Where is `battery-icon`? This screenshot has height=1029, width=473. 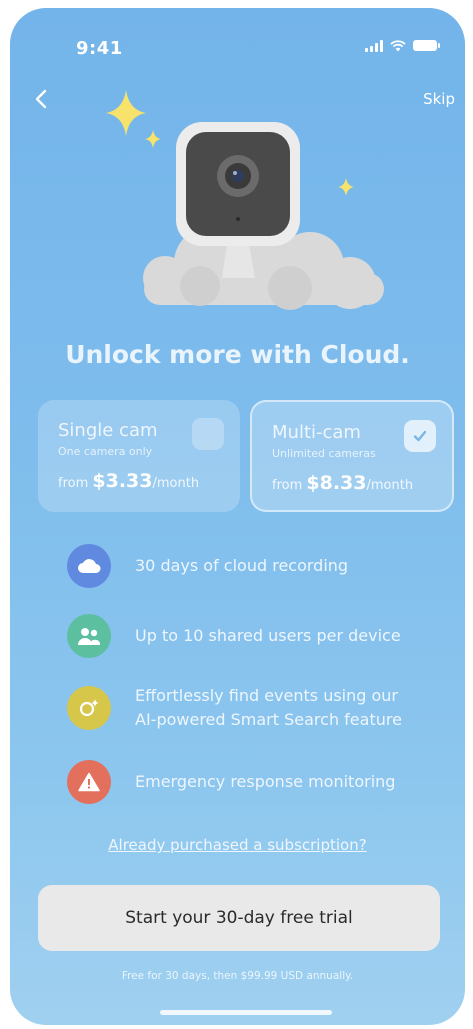 battery-icon is located at coordinates (426, 45).